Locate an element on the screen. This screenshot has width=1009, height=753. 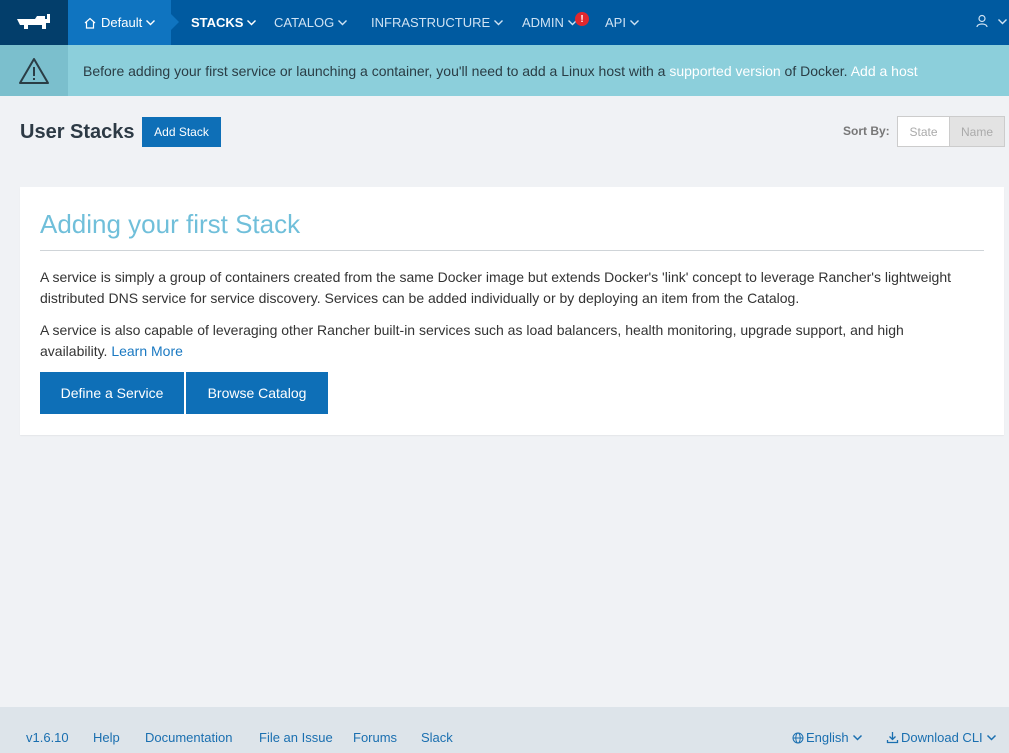
nav-infrastructure: INFRASTRUCTURE is located at coordinates (437, 22).